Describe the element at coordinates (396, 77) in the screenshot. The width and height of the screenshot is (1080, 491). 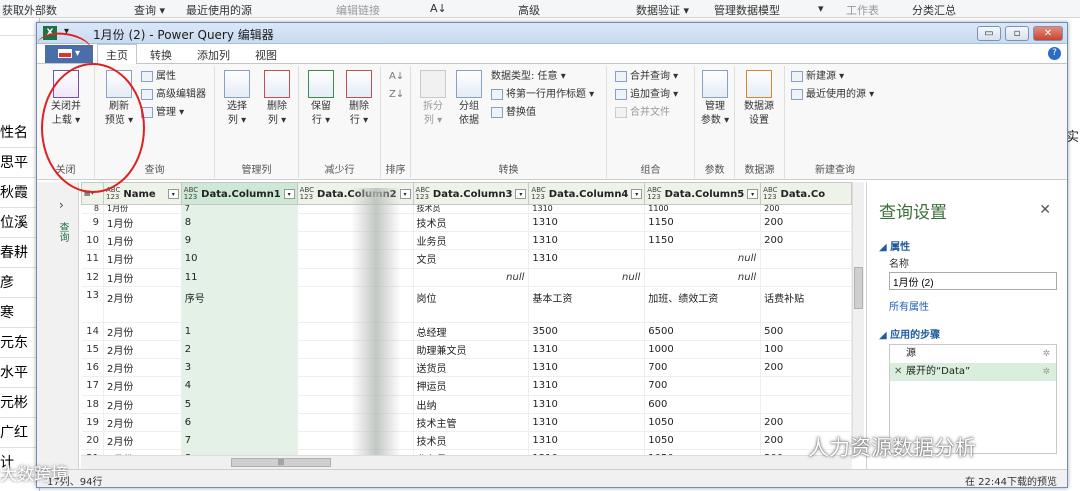
I see `sort-ascending-icon: A↓` at that location.